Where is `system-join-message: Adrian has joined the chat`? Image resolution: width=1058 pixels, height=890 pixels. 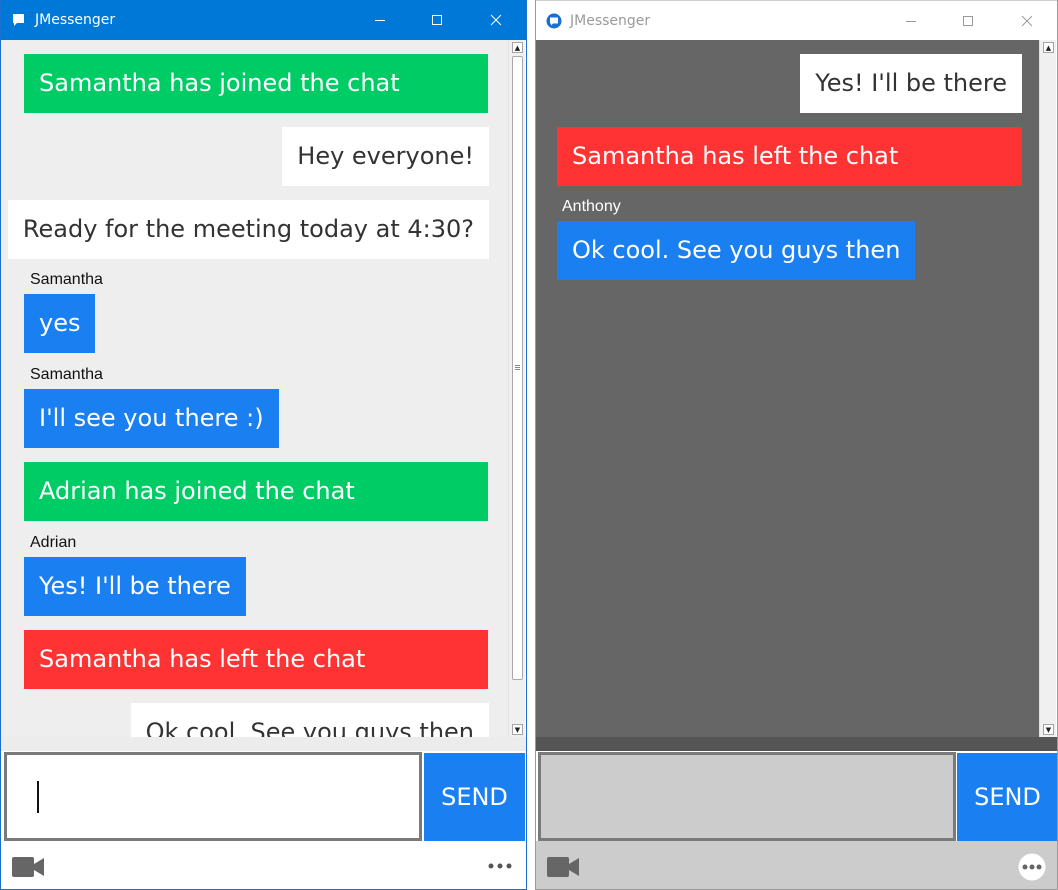 system-join-message: Adrian has joined the chat is located at coordinates (256, 491).